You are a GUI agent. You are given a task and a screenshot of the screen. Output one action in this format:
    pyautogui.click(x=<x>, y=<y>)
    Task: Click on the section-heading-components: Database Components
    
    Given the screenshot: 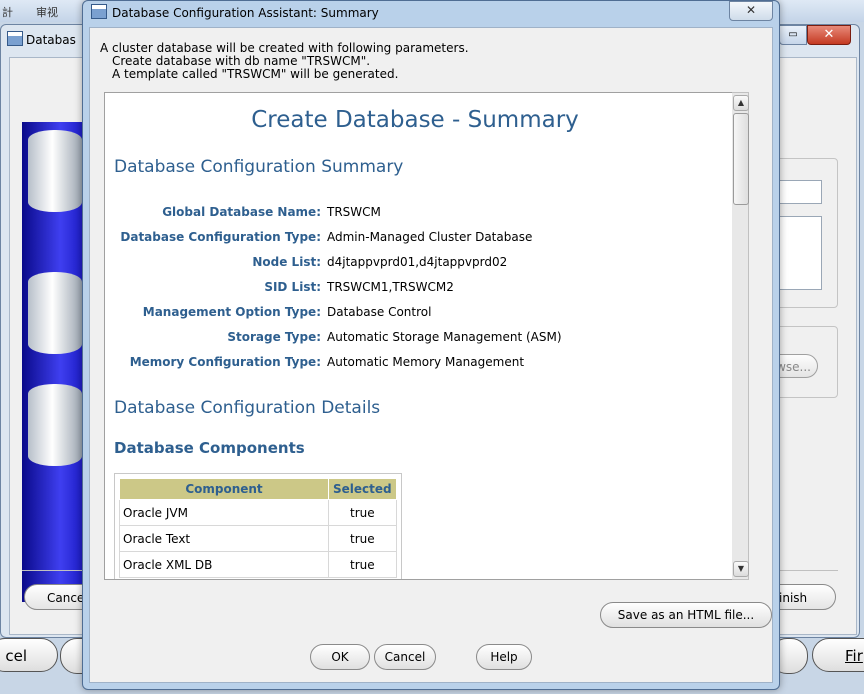 What is the action you would take?
    pyautogui.click(x=209, y=448)
    